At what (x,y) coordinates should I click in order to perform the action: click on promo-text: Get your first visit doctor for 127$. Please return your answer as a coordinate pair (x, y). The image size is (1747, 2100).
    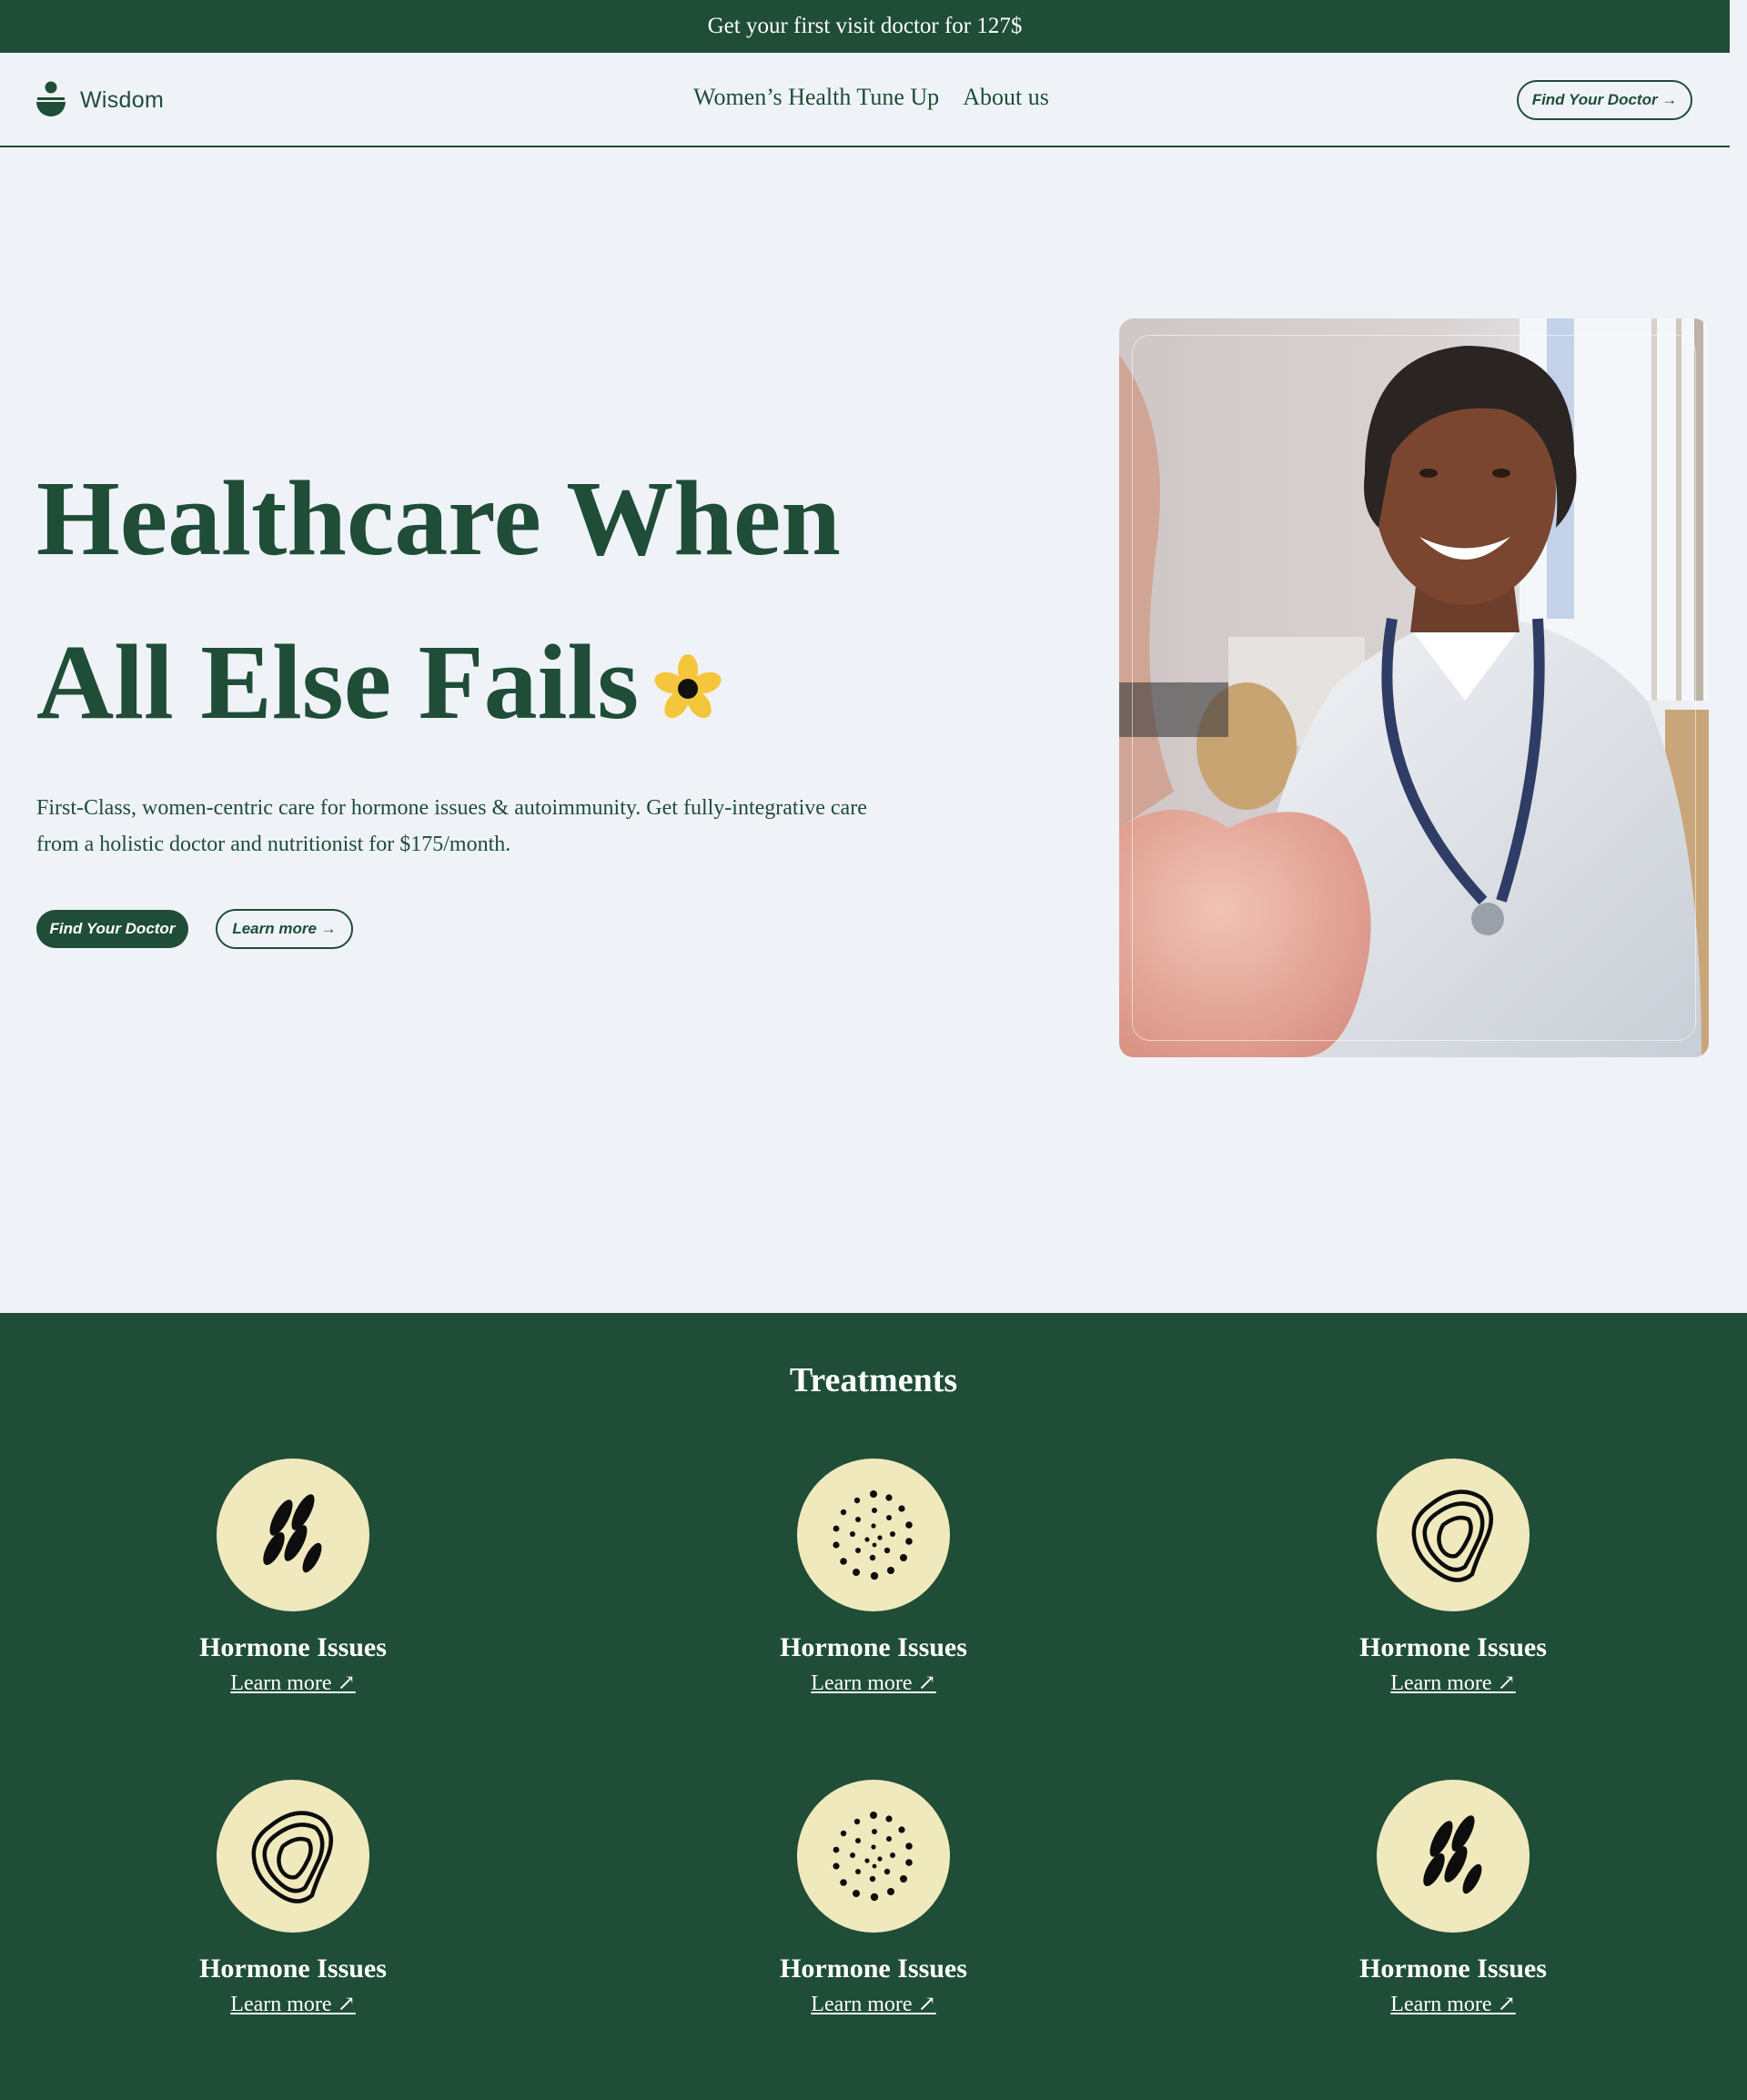
    Looking at the image, I should click on (865, 26).